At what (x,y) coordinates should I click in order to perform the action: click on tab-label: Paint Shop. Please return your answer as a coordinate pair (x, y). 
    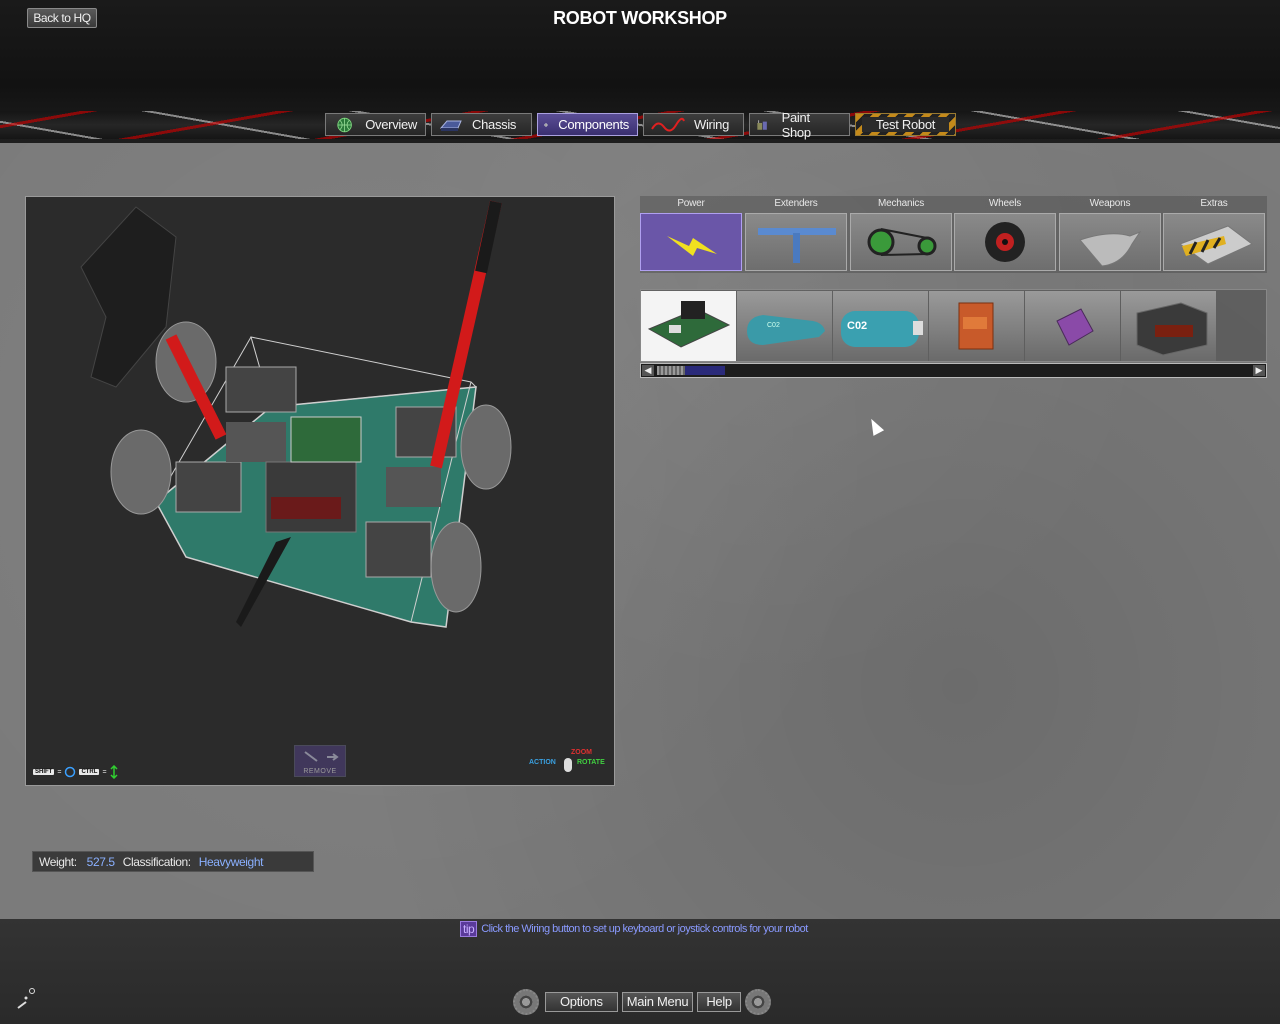
    Looking at the image, I should click on (796, 124).